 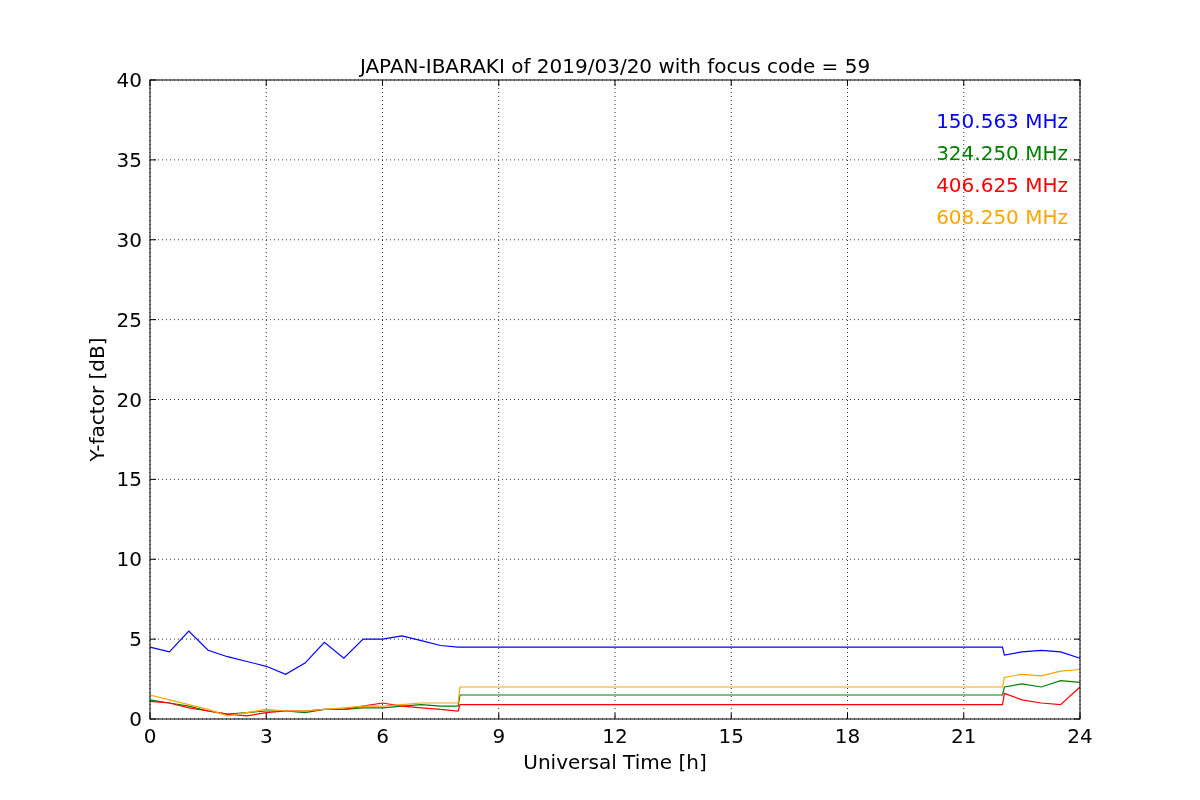 What do you see at coordinates (615, 762) in the screenshot?
I see `axis-title: Universal Time [h]` at bounding box center [615, 762].